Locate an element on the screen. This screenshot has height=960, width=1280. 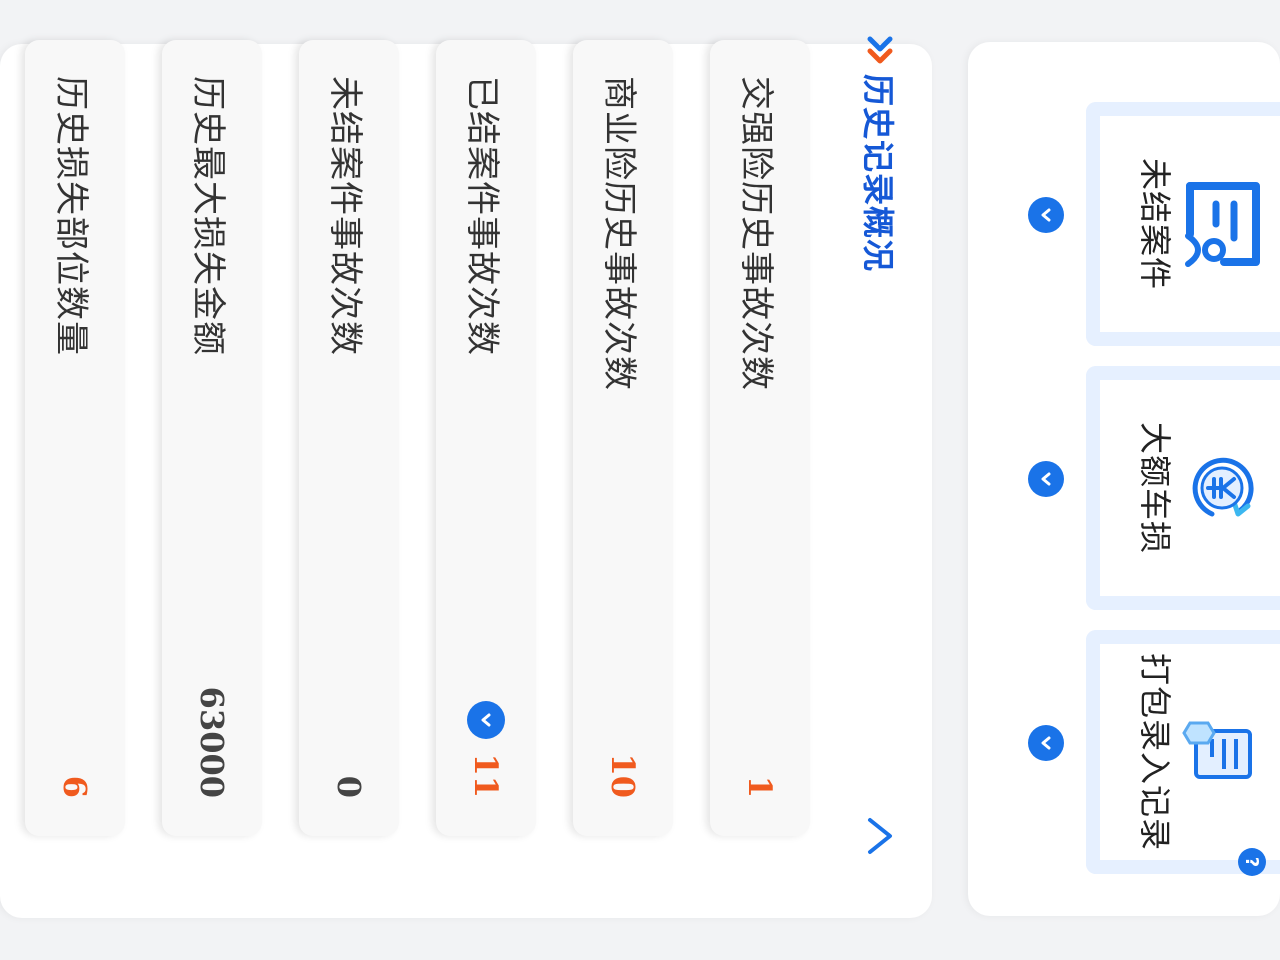
tile-package-entry-records: 打包录入记录 is located at coordinates (1183, 752).